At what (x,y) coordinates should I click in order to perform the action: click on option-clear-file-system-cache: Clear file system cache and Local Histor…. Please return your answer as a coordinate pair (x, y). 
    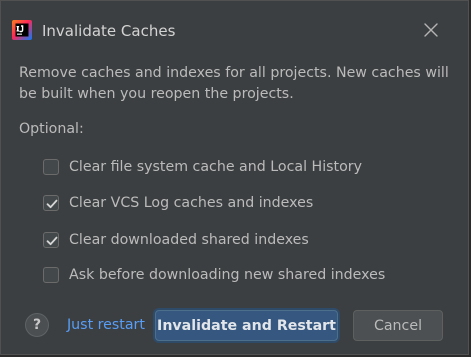
    Looking at the image, I should click on (202, 167).